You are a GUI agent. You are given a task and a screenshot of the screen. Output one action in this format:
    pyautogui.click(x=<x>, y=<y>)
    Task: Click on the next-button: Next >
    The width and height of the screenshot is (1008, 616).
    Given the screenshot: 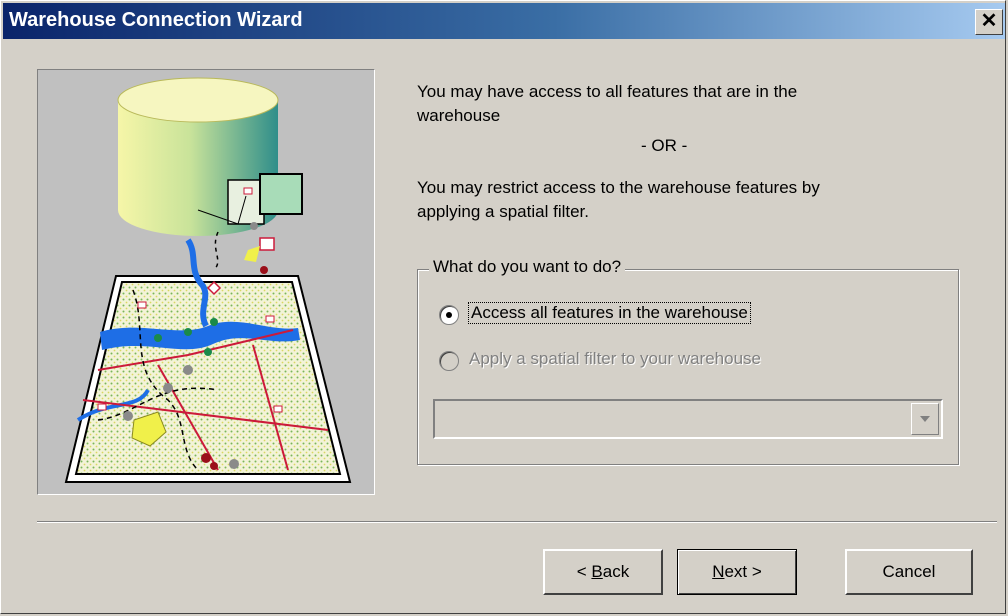 What is the action you would take?
    pyautogui.click(x=737, y=572)
    